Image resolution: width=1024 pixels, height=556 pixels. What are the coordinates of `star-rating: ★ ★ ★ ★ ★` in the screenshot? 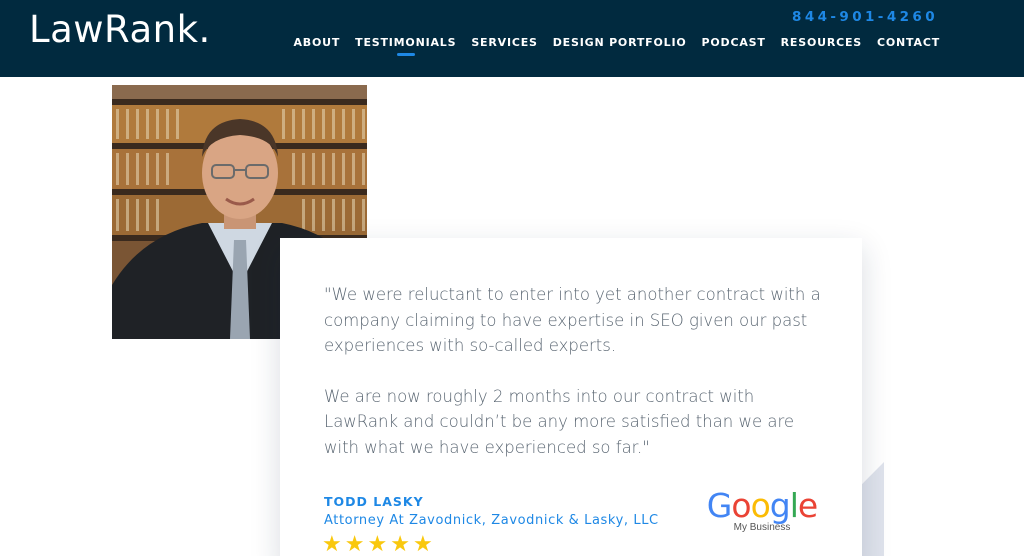 It's located at (377, 544).